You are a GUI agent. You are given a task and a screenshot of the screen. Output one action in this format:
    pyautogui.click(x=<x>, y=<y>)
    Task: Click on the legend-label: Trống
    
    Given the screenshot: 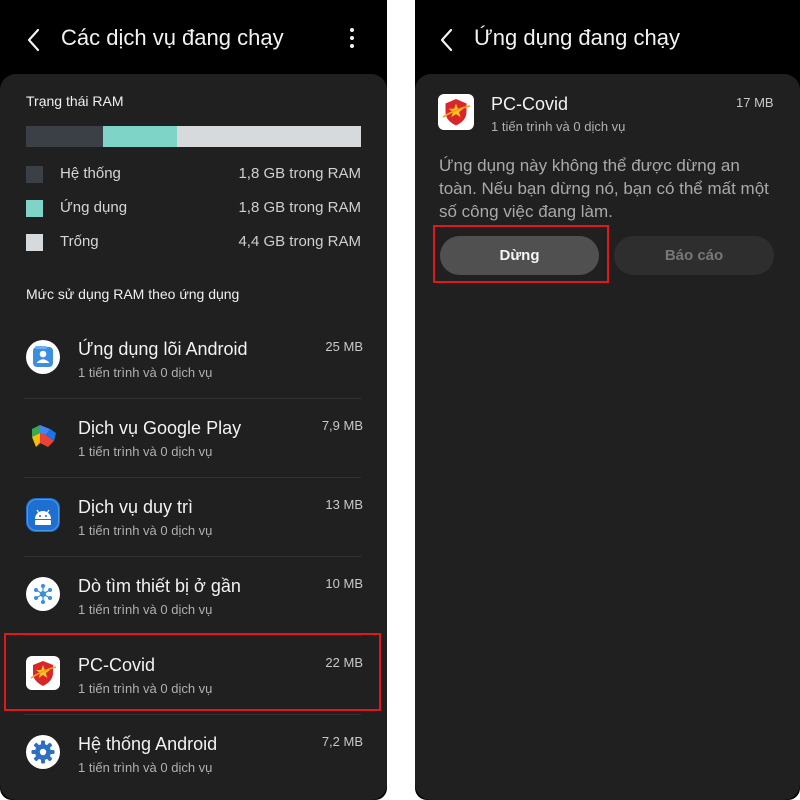 What is the action you would take?
    pyautogui.click(x=79, y=241)
    